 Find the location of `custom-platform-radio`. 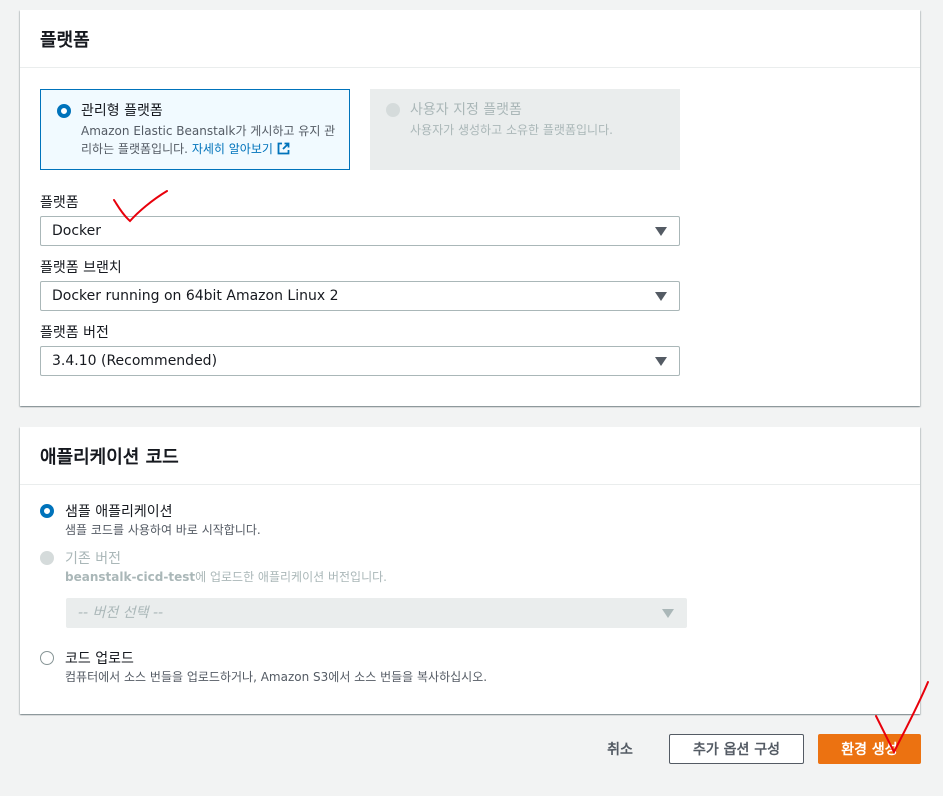

custom-platform-radio is located at coordinates (393, 110).